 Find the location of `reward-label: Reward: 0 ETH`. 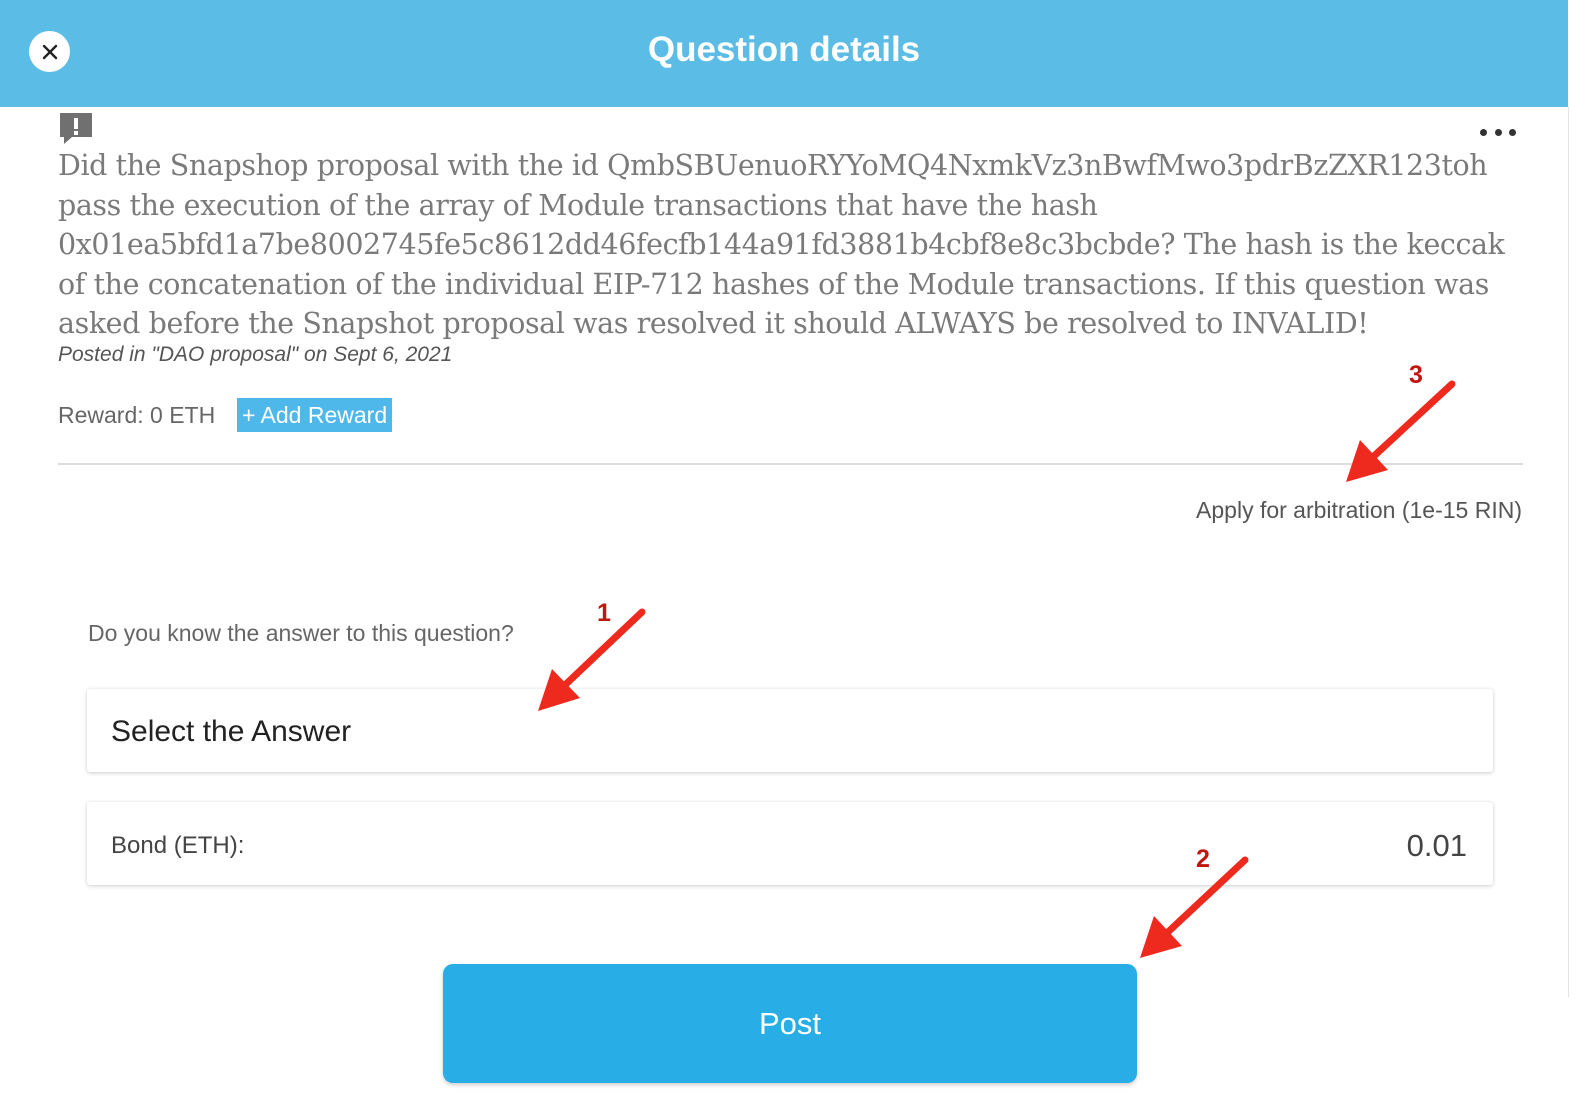

reward-label: Reward: 0 ETH is located at coordinates (137, 415).